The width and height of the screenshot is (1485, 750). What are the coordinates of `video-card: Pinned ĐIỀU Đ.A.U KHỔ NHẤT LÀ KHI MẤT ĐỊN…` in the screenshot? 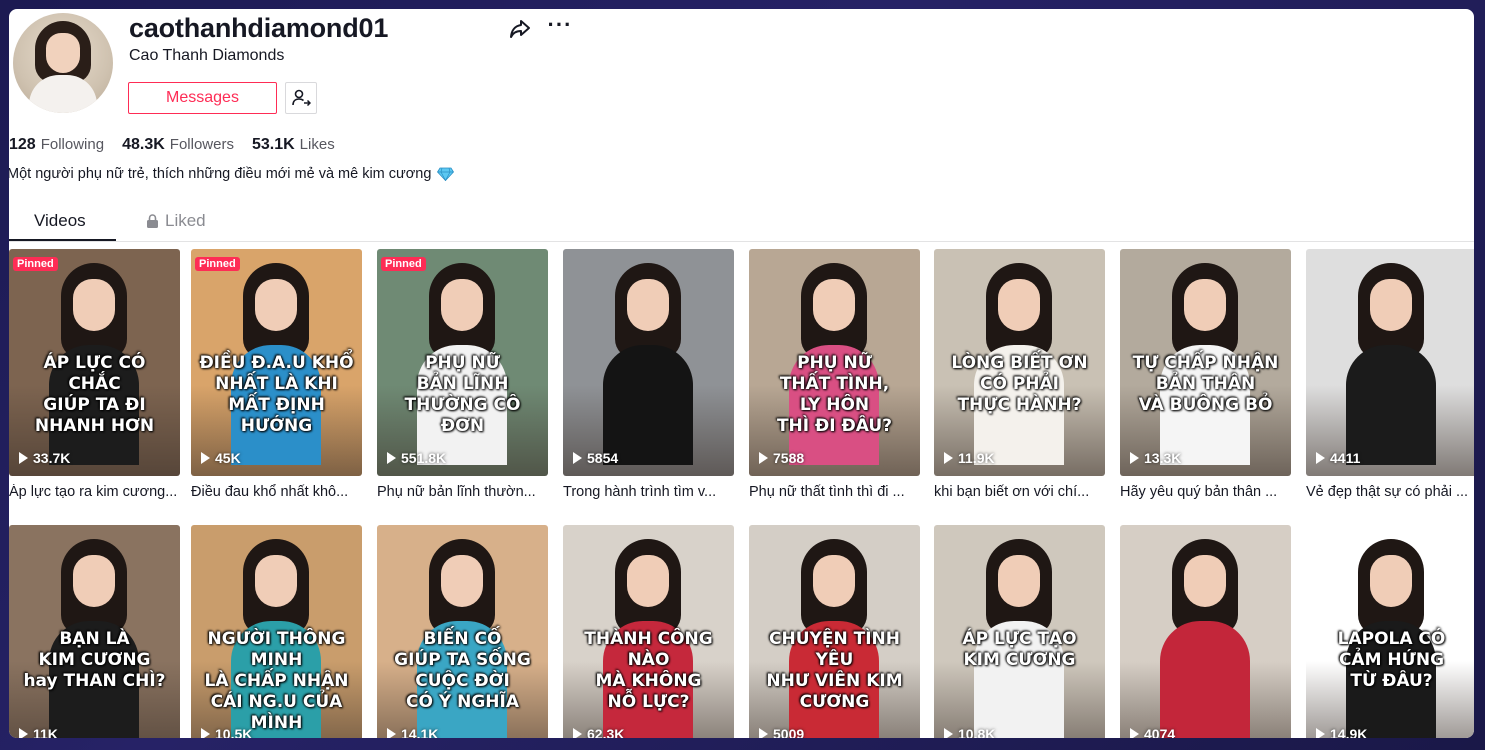 It's located at (276, 374).